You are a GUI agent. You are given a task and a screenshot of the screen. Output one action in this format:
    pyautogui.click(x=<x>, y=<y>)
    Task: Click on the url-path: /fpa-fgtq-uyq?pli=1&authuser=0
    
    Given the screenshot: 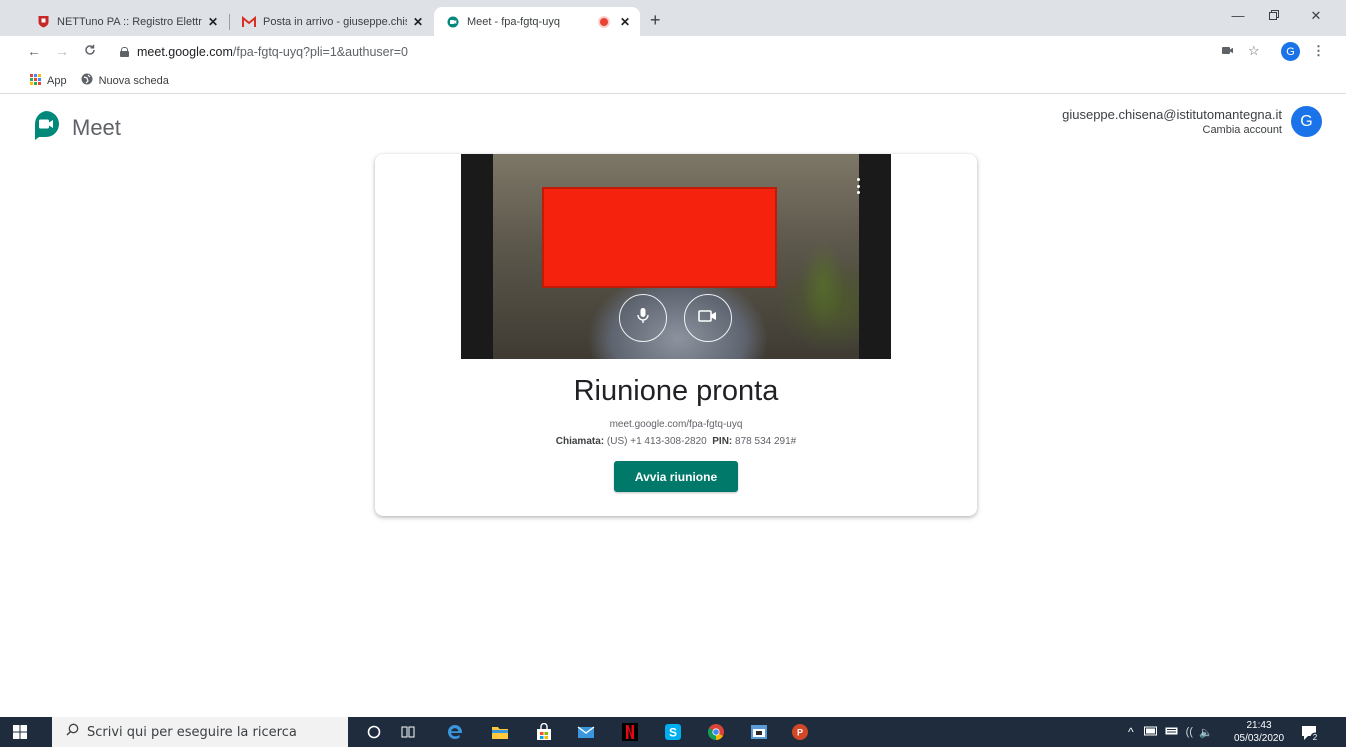 What is the action you would take?
    pyautogui.click(x=320, y=52)
    